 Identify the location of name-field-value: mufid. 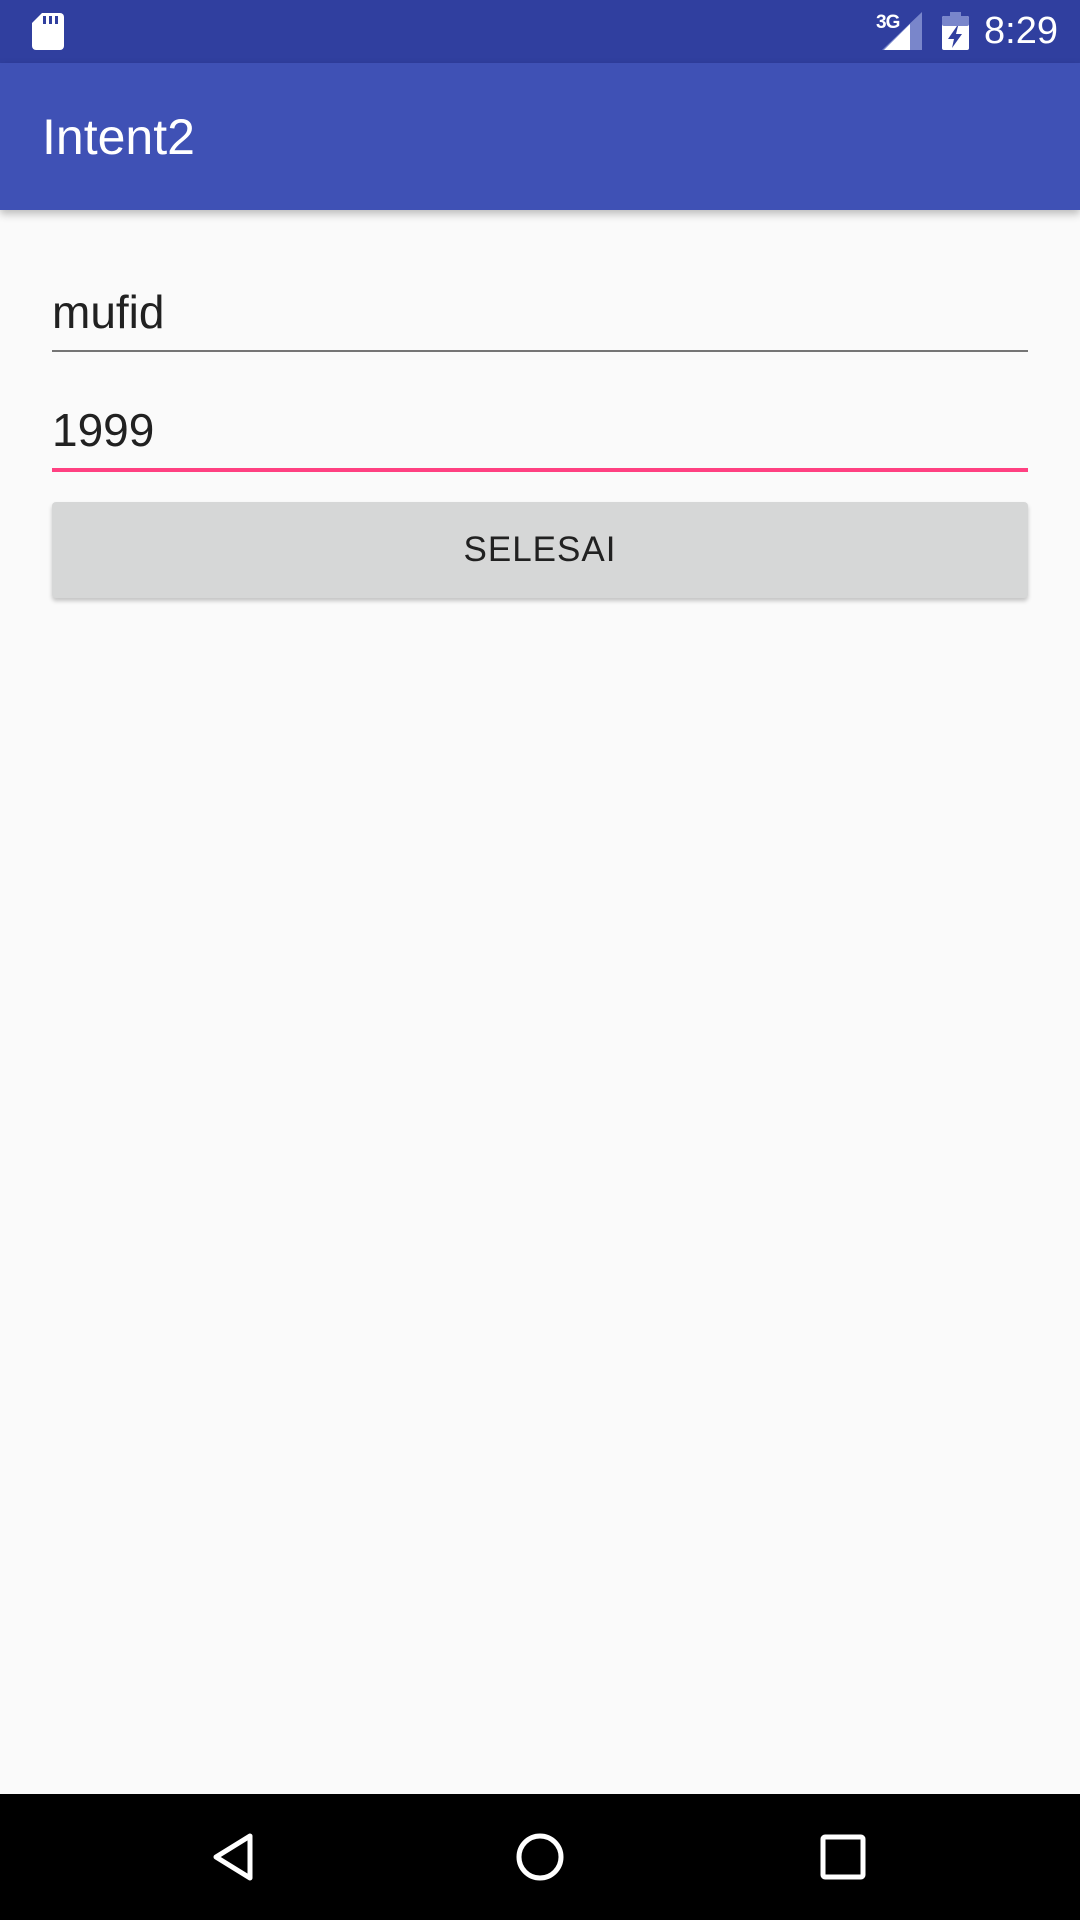
(108, 312).